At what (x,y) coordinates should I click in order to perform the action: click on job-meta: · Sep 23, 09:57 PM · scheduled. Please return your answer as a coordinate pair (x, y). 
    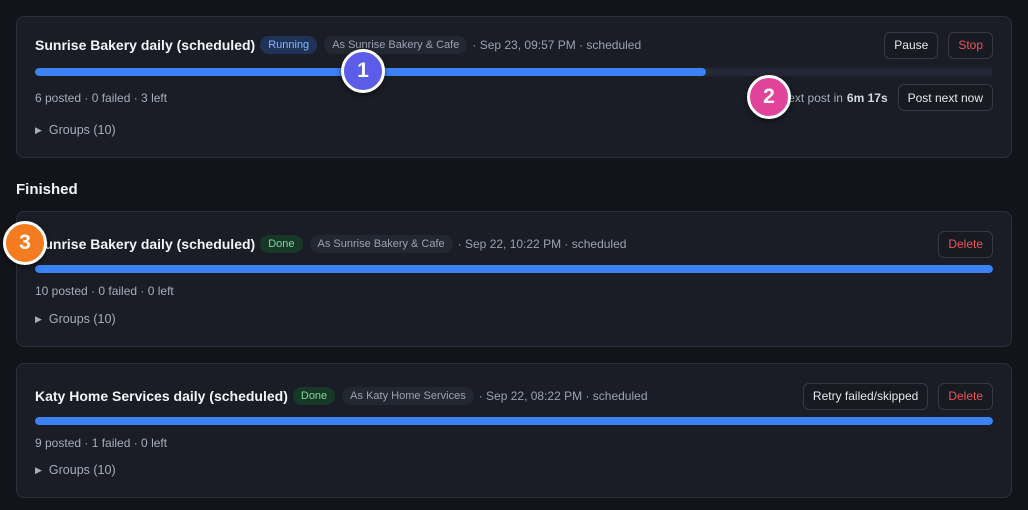
    Looking at the image, I should click on (557, 45).